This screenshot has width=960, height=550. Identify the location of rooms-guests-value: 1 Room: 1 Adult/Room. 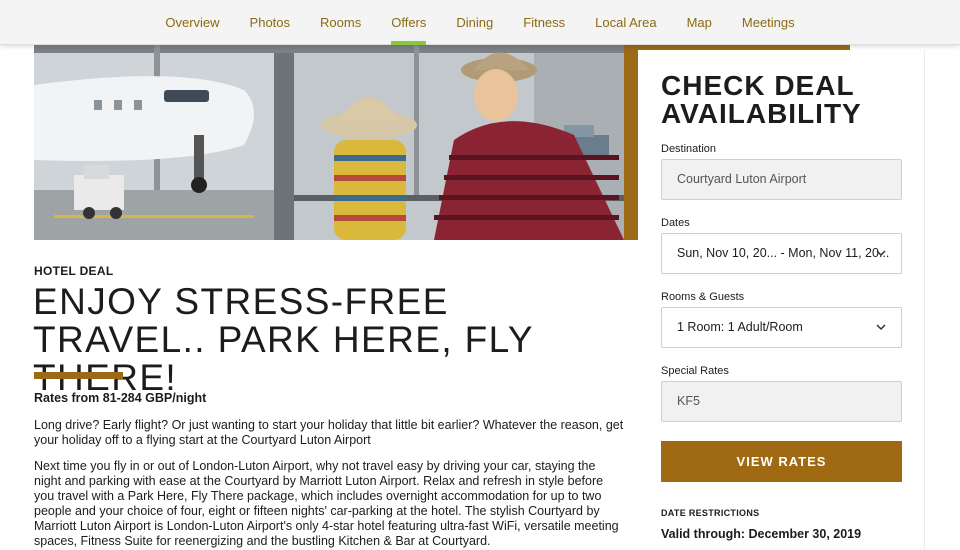
(740, 327).